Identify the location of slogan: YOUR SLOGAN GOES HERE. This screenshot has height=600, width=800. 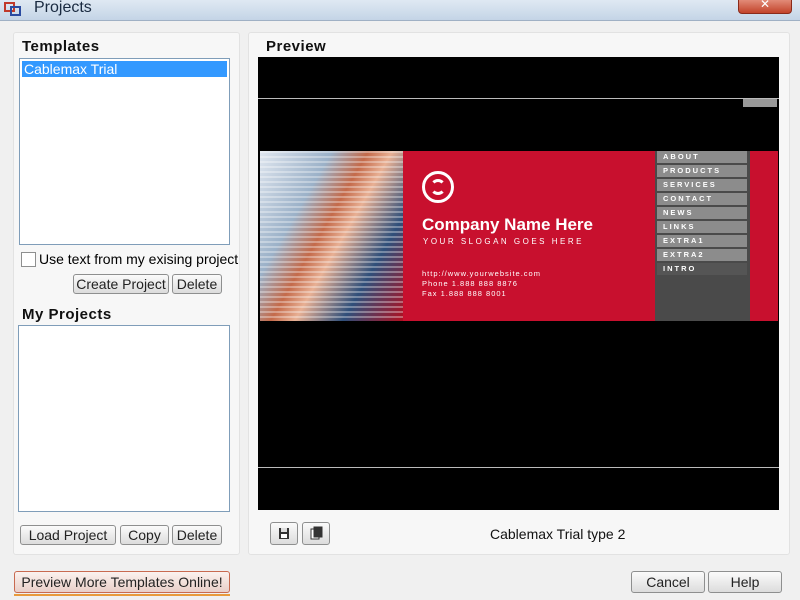
(503, 241).